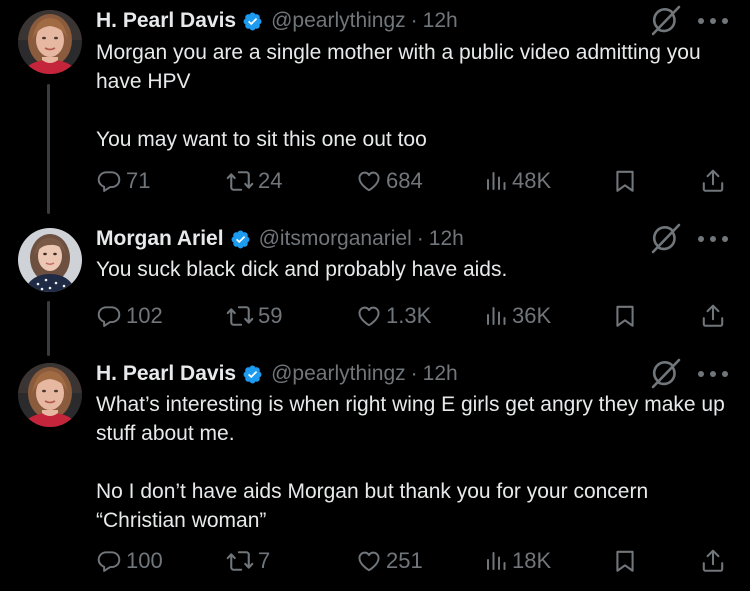 This screenshot has width=750, height=591. Describe the element at coordinates (409, 315) in the screenshot. I see `like-count: 1.3K` at that location.